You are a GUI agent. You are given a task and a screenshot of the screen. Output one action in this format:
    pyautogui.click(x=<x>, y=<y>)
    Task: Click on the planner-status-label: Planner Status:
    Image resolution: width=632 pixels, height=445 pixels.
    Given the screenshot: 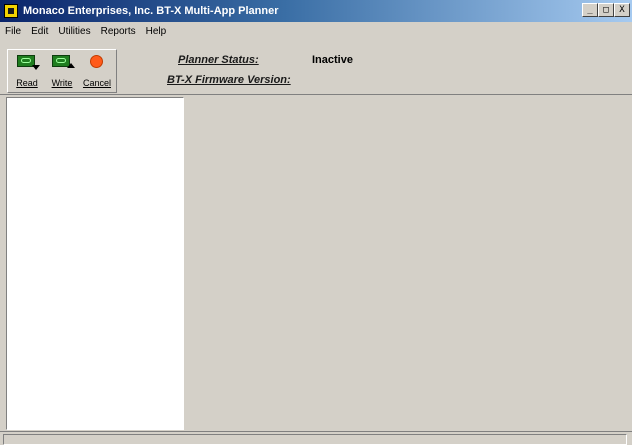 What is the action you would take?
    pyautogui.click(x=218, y=60)
    